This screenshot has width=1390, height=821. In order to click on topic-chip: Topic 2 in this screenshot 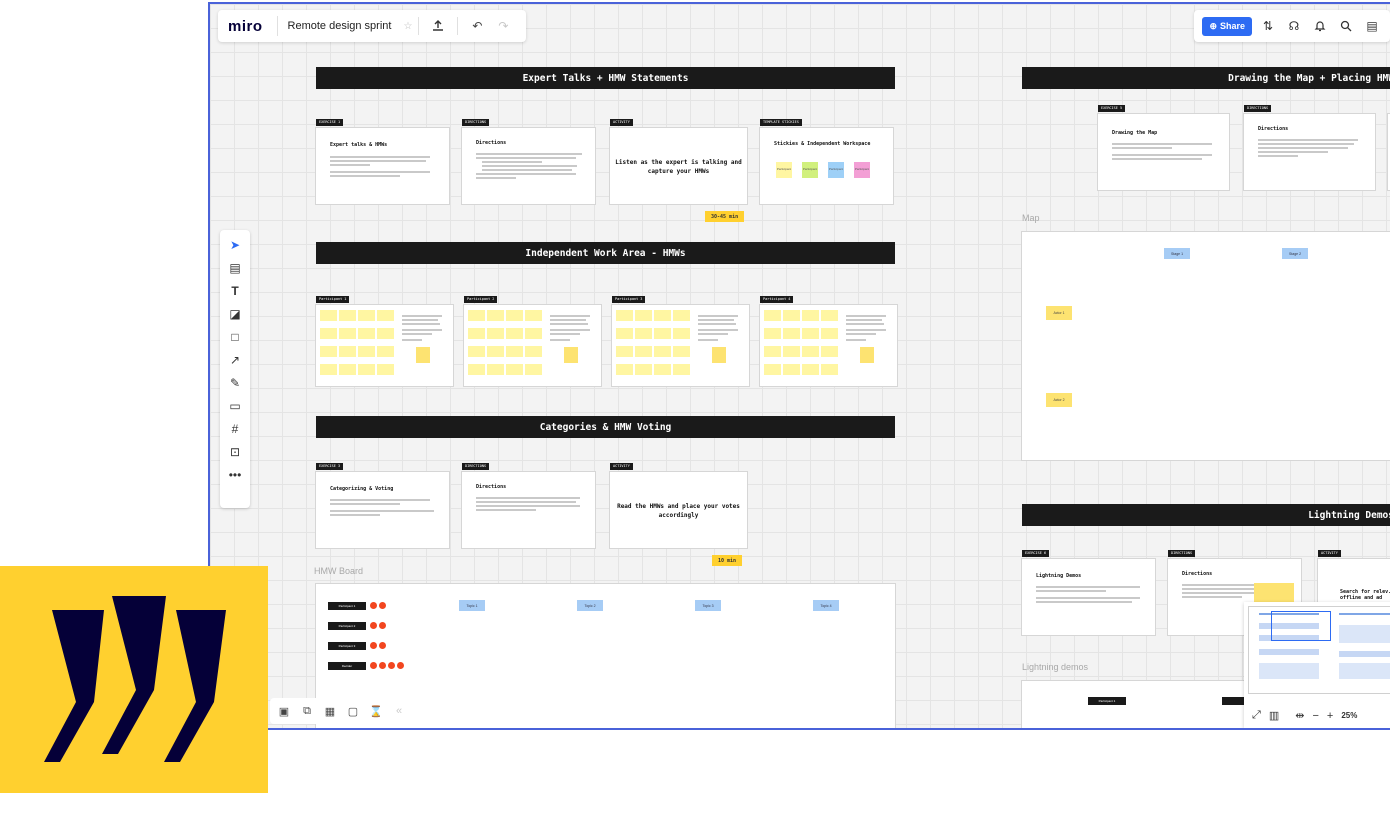, I will do `click(590, 605)`.